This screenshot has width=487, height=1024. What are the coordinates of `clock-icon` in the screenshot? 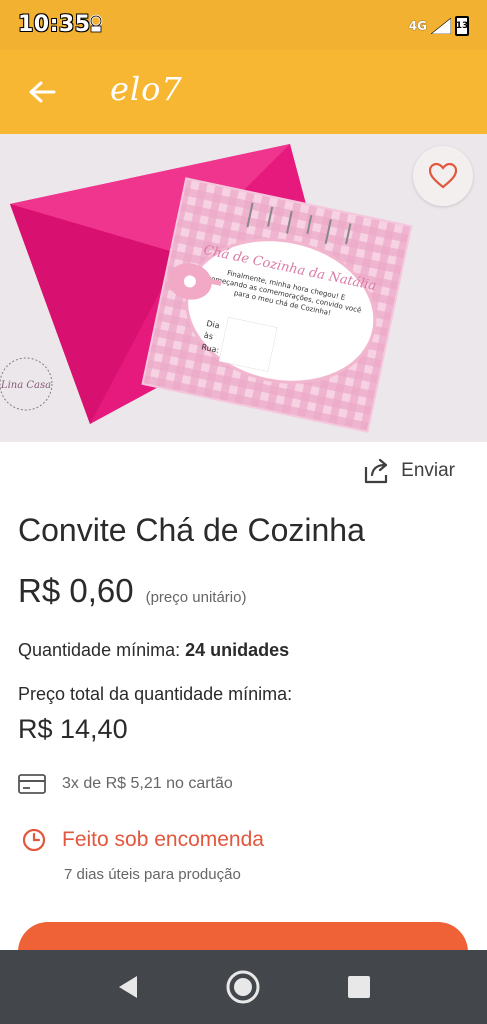 It's located at (34, 840).